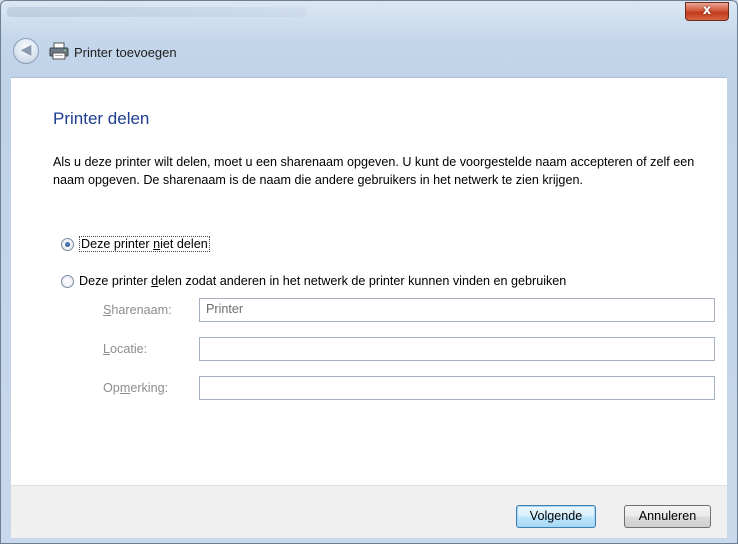 This screenshot has height=544, width=738. What do you see at coordinates (457, 310) in the screenshot?
I see `sharename-input: Printer` at bounding box center [457, 310].